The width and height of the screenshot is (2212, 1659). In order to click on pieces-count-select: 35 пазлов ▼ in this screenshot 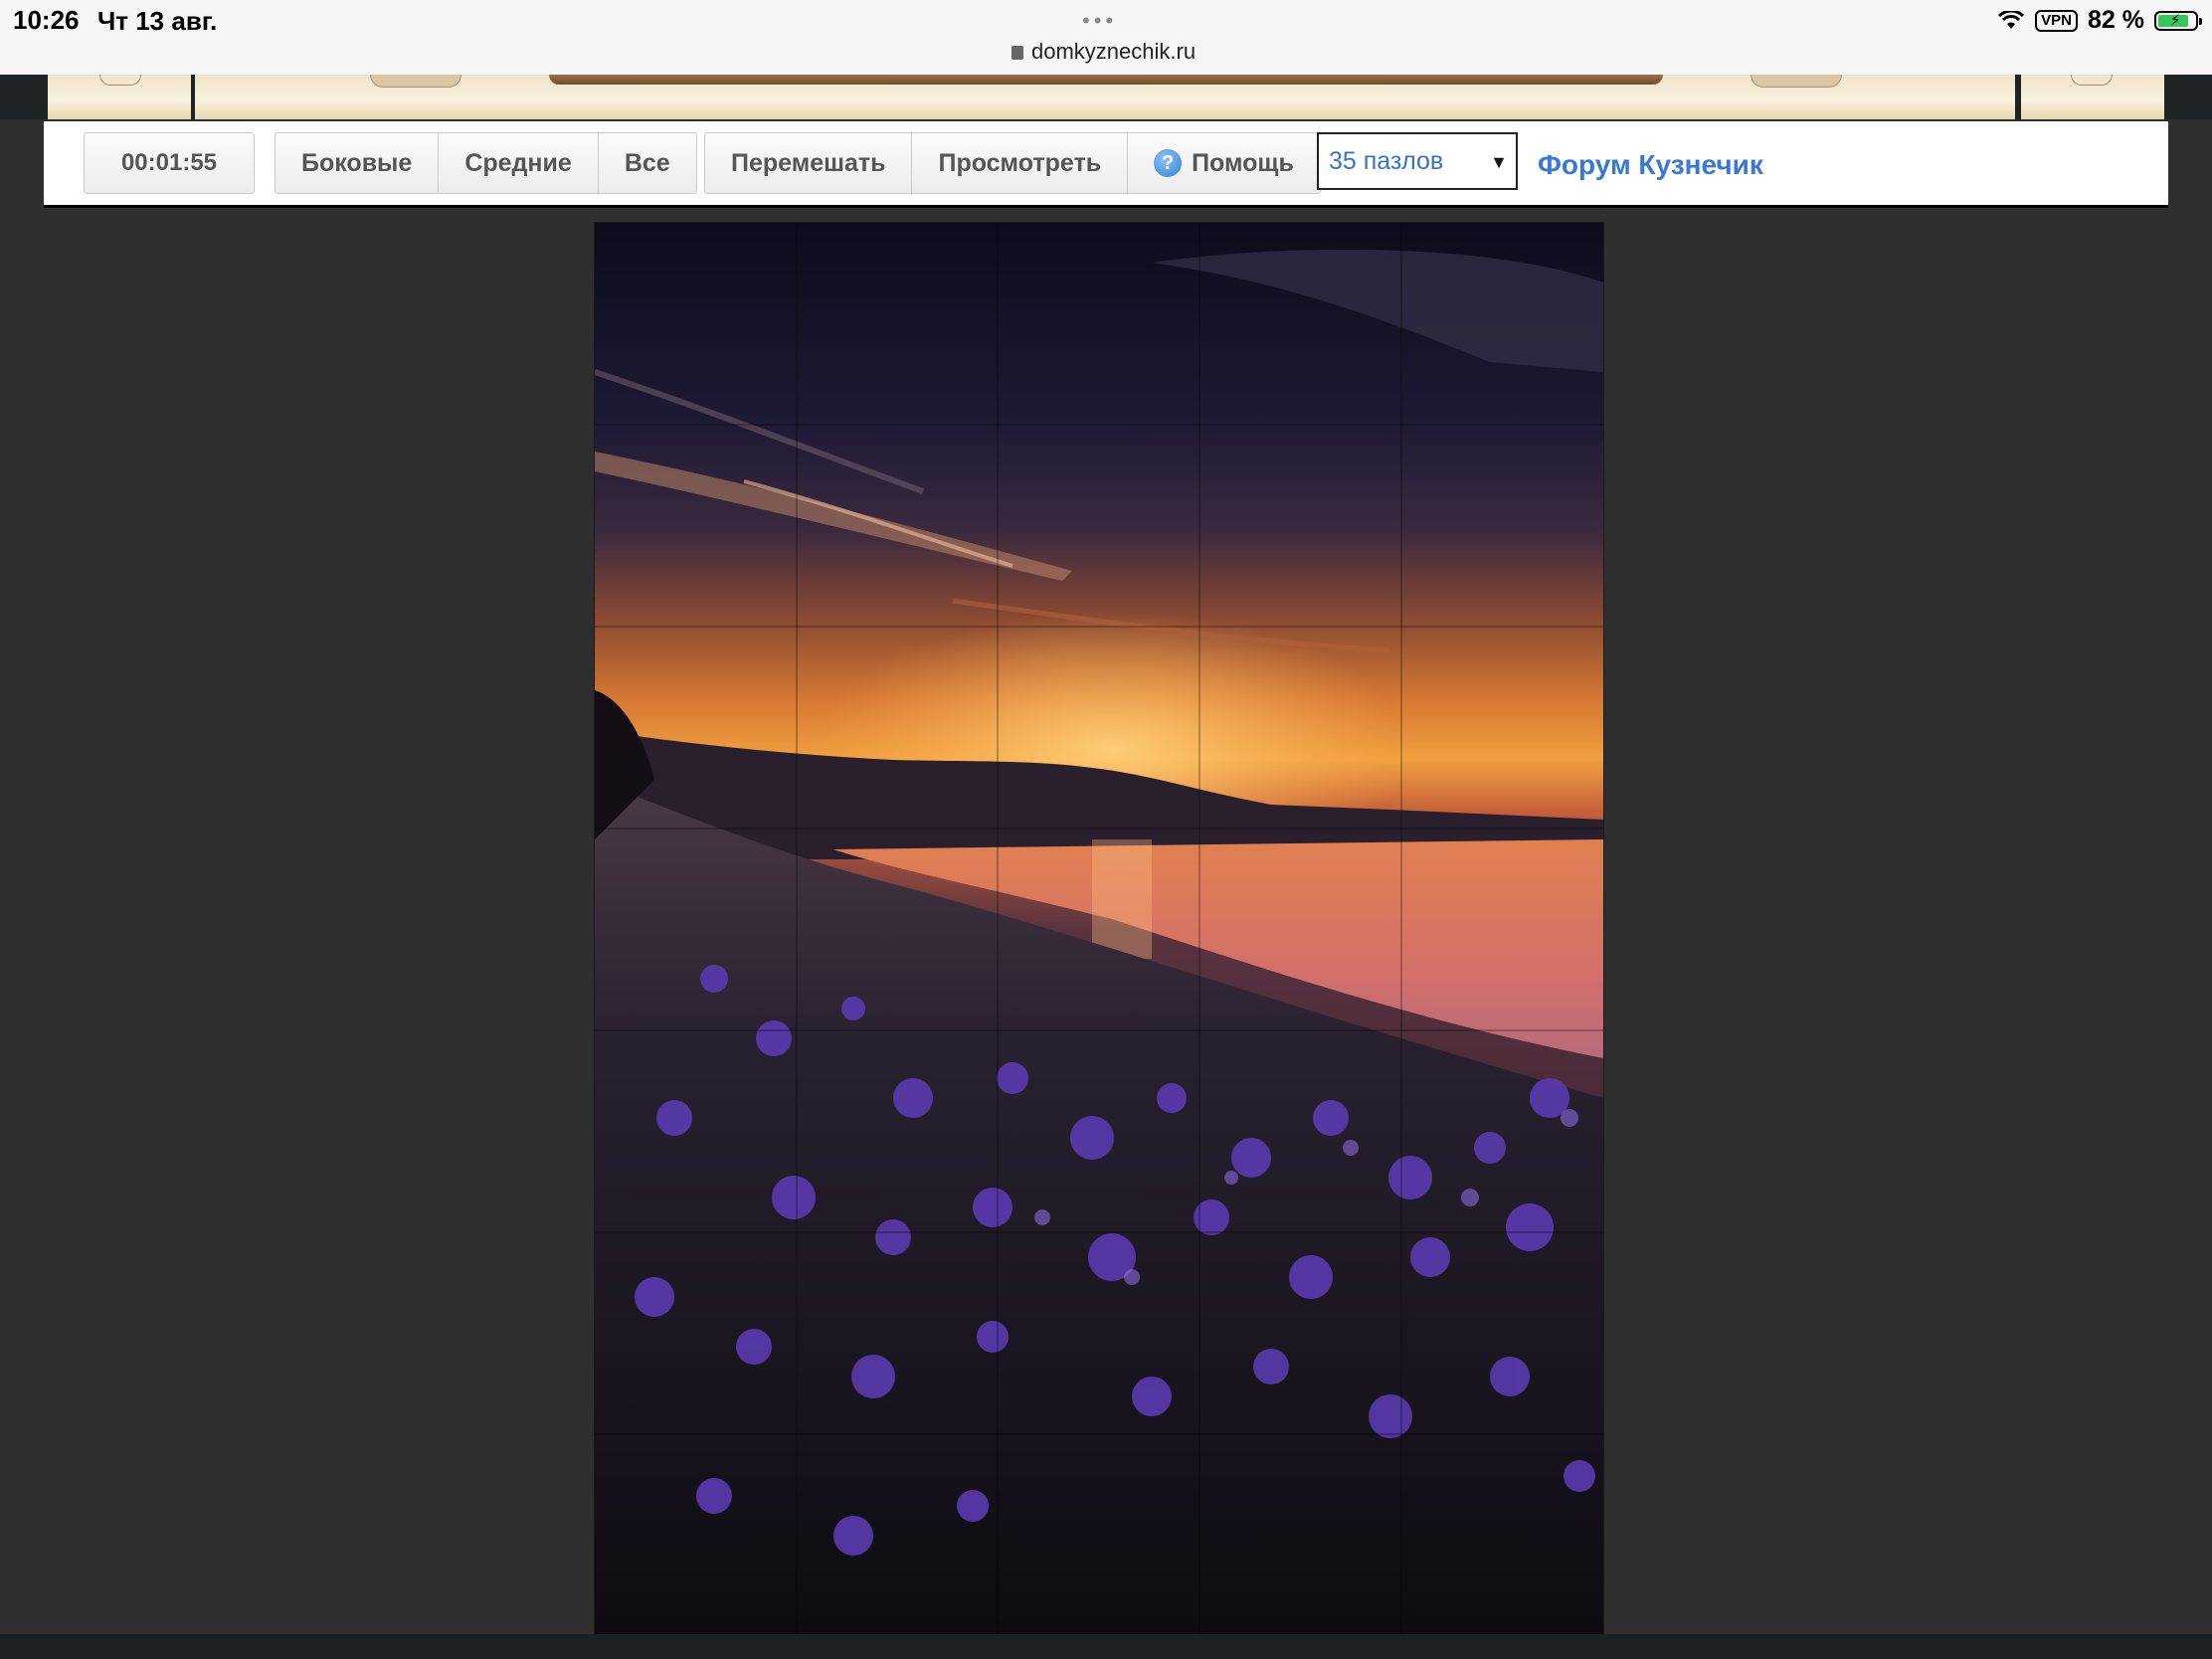, I will do `click(1417, 161)`.